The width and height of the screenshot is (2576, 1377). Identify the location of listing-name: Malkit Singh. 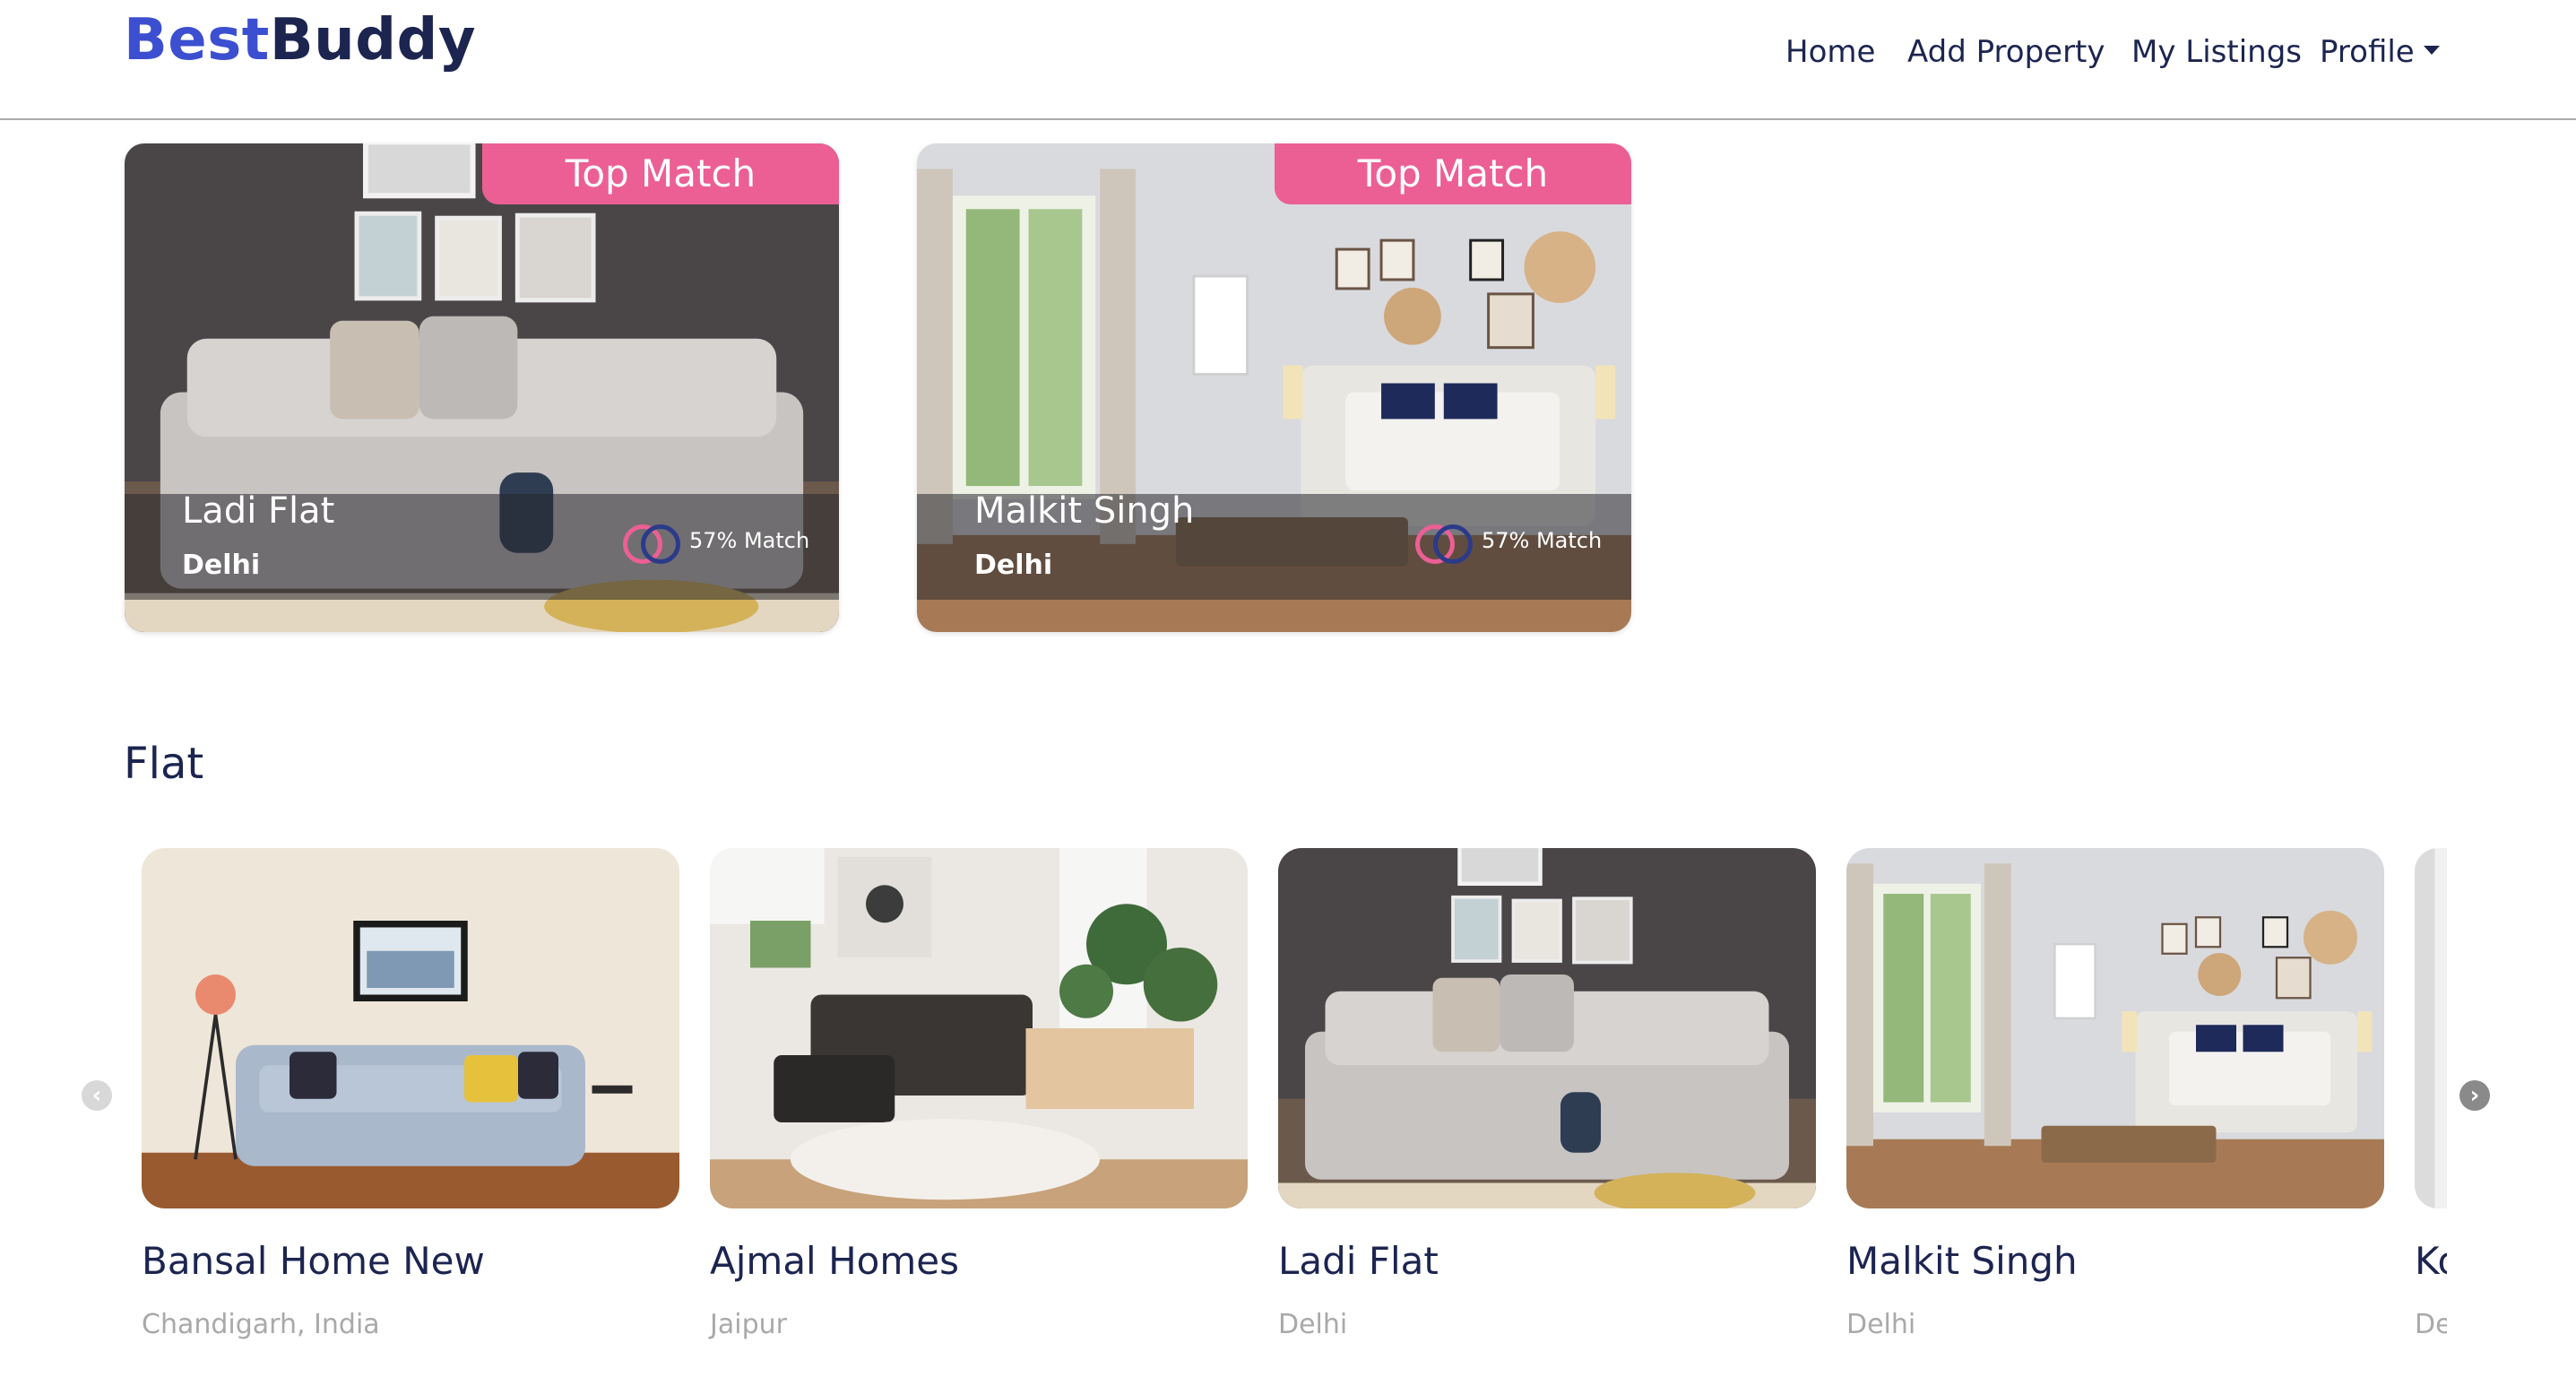
(1962, 1261).